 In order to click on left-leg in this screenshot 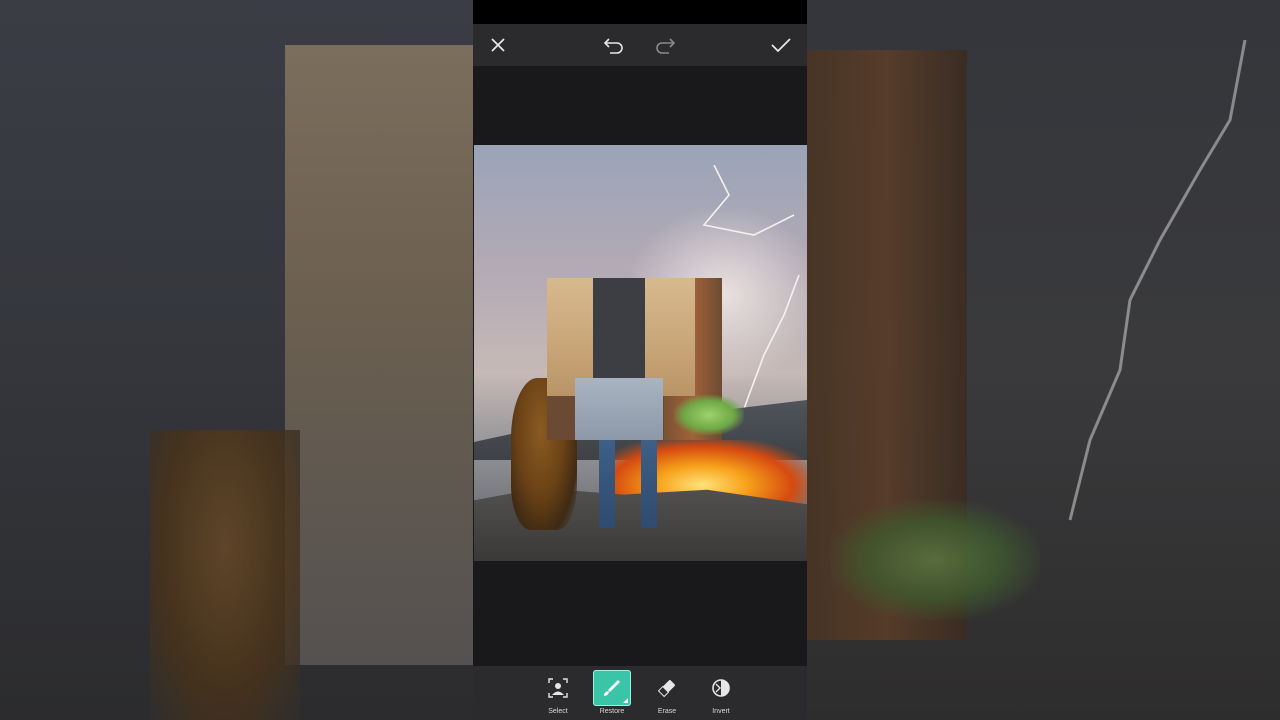, I will do `click(607, 484)`.